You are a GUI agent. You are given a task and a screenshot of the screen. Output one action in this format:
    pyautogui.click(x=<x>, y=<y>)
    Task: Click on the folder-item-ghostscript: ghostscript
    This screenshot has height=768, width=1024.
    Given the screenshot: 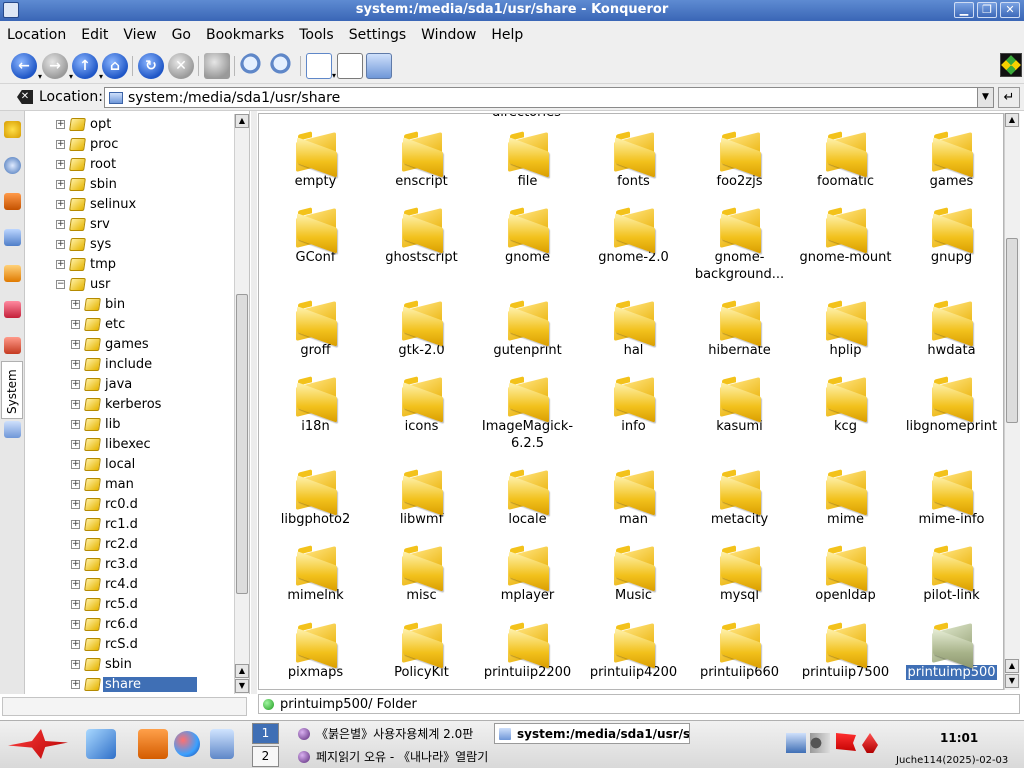 What is the action you would take?
    pyautogui.click(x=421, y=234)
    